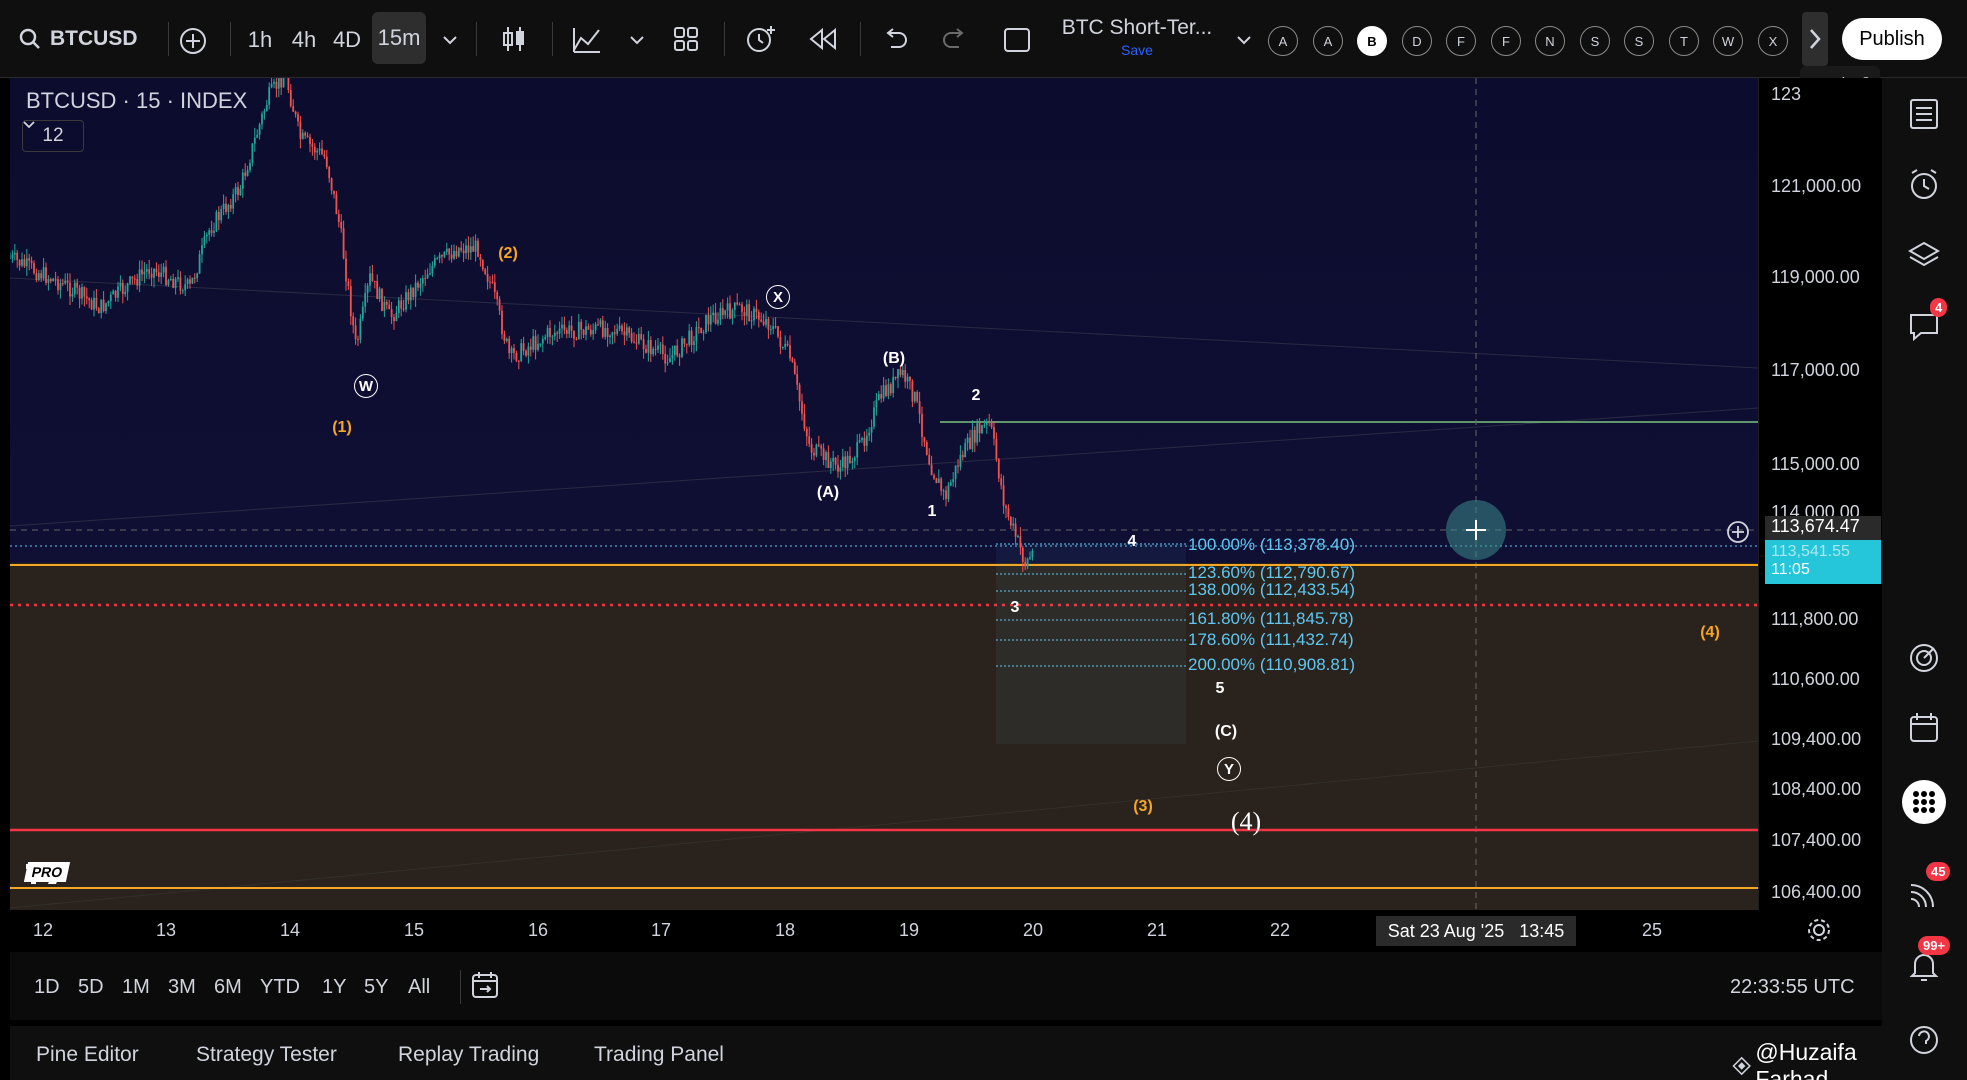 The width and height of the screenshot is (1967, 1080). What do you see at coordinates (1550, 41) in the screenshot?
I see `layout-letter-n: N` at bounding box center [1550, 41].